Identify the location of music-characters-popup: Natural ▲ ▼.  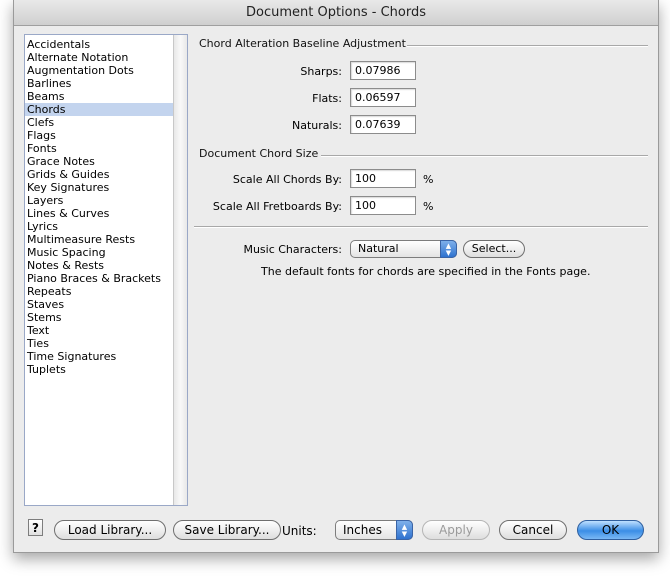
(403, 249).